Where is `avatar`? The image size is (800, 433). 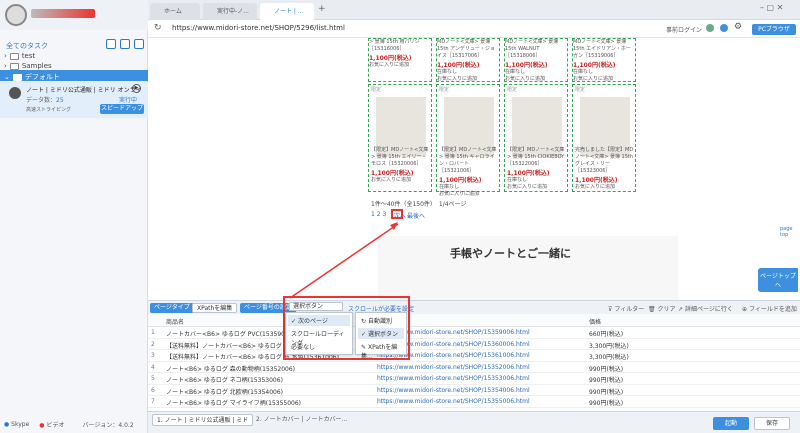 avatar is located at coordinates (16, 15).